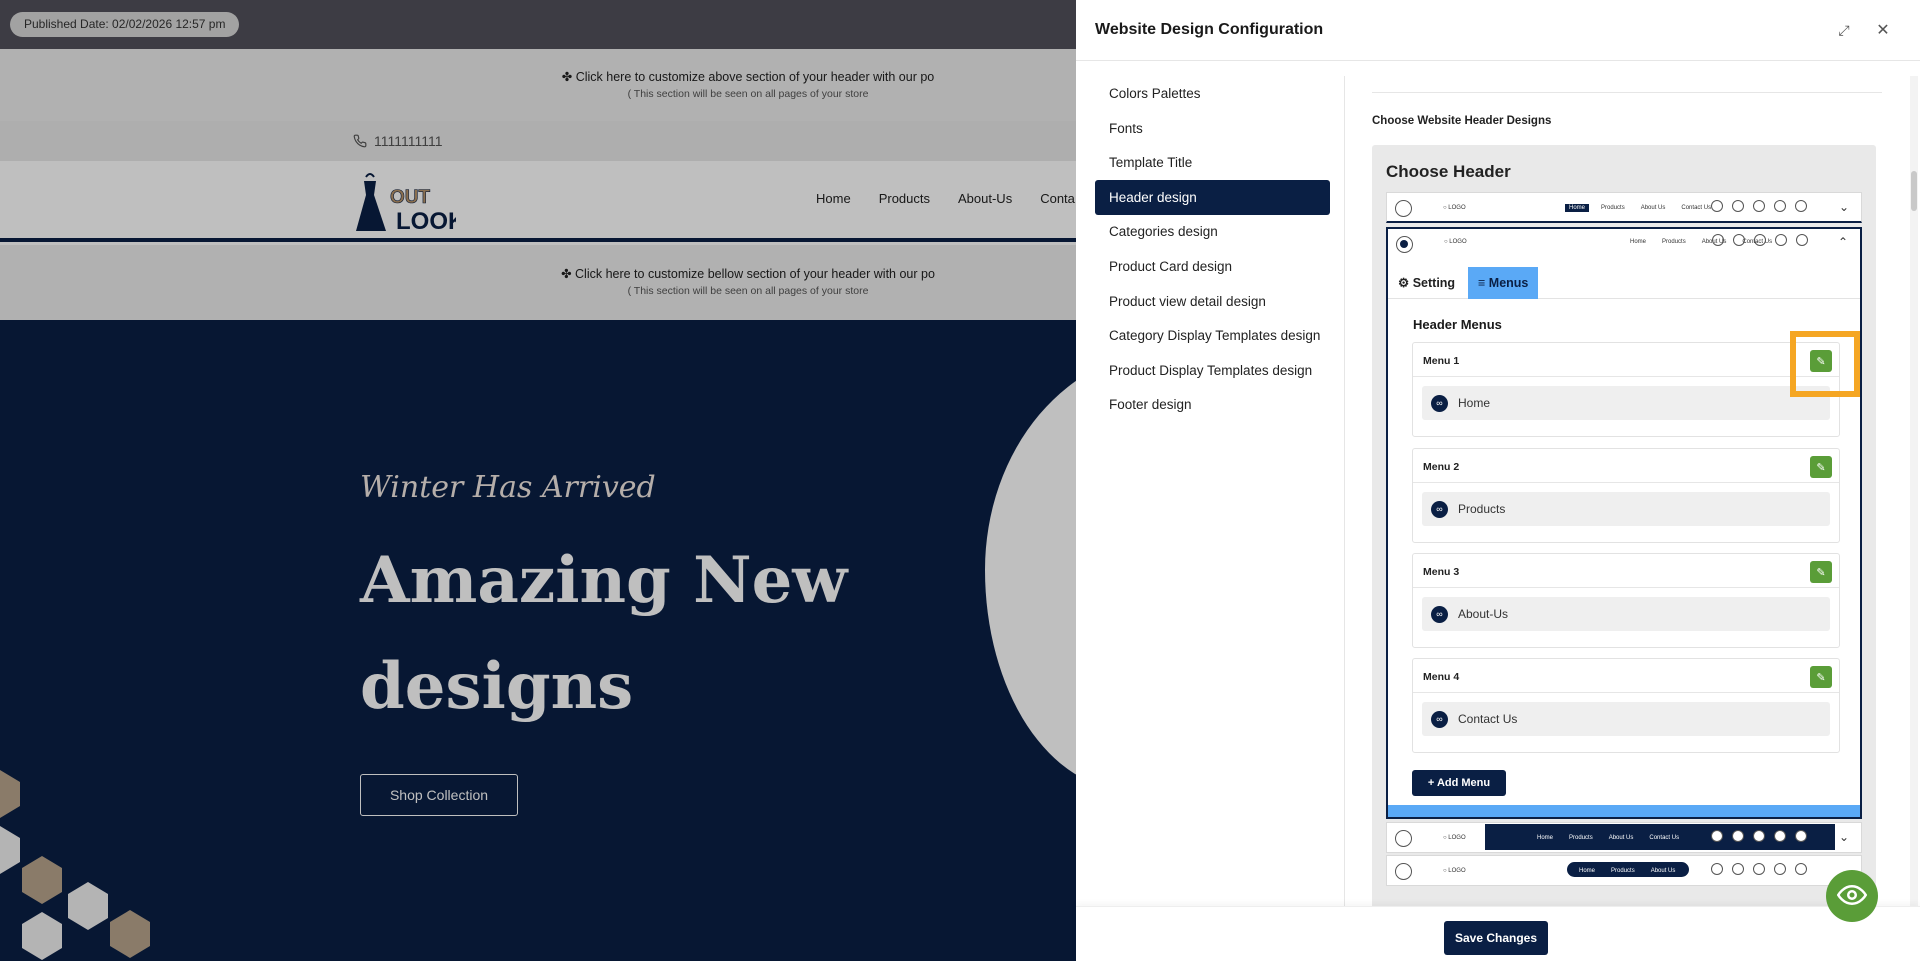 This screenshot has width=1920, height=961. Describe the element at coordinates (1441, 467) in the screenshot. I see `menu-label: Menu 2` at that location.